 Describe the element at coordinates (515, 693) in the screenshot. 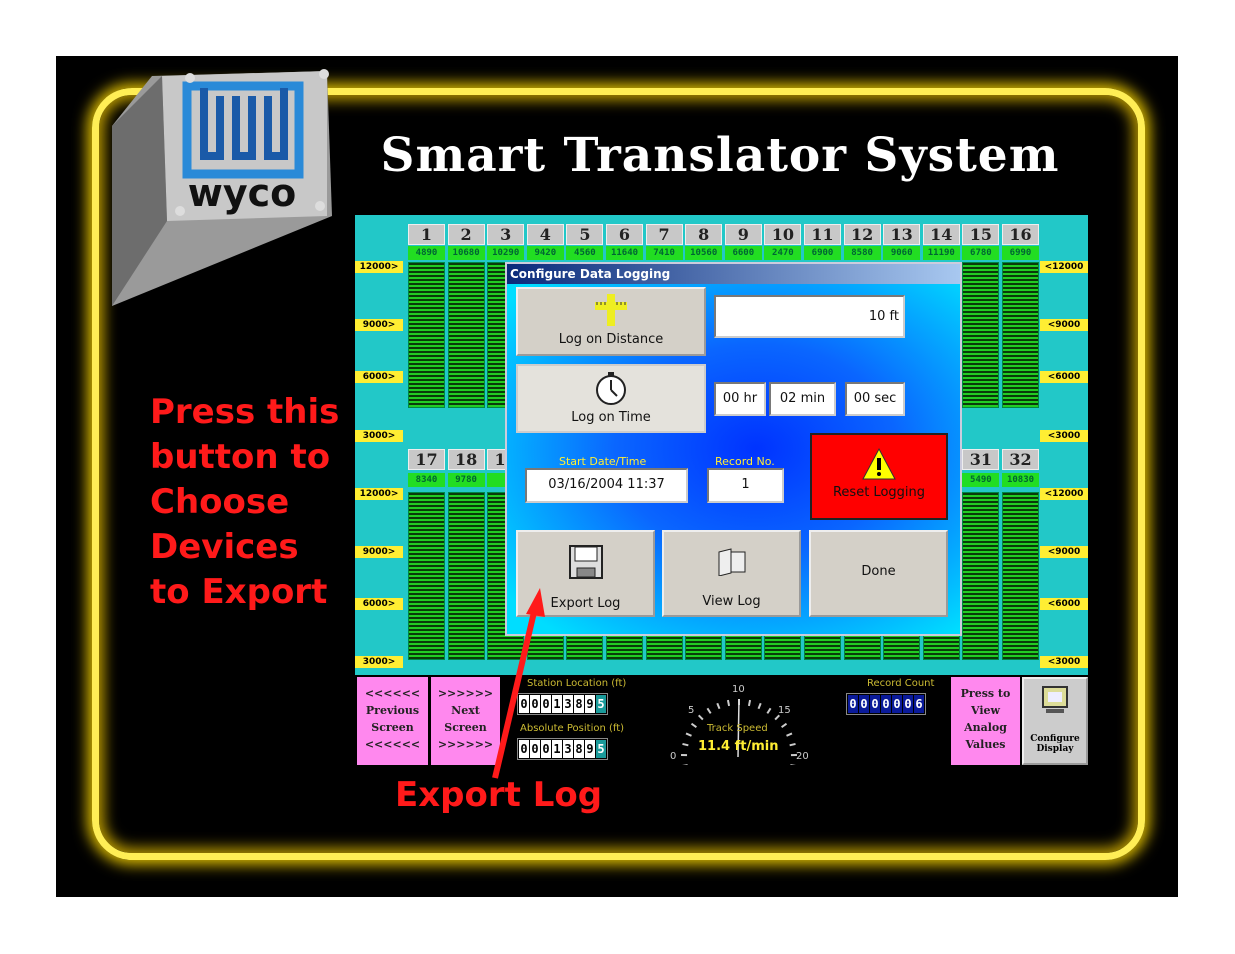

I see `arrow-shaft` at that location.